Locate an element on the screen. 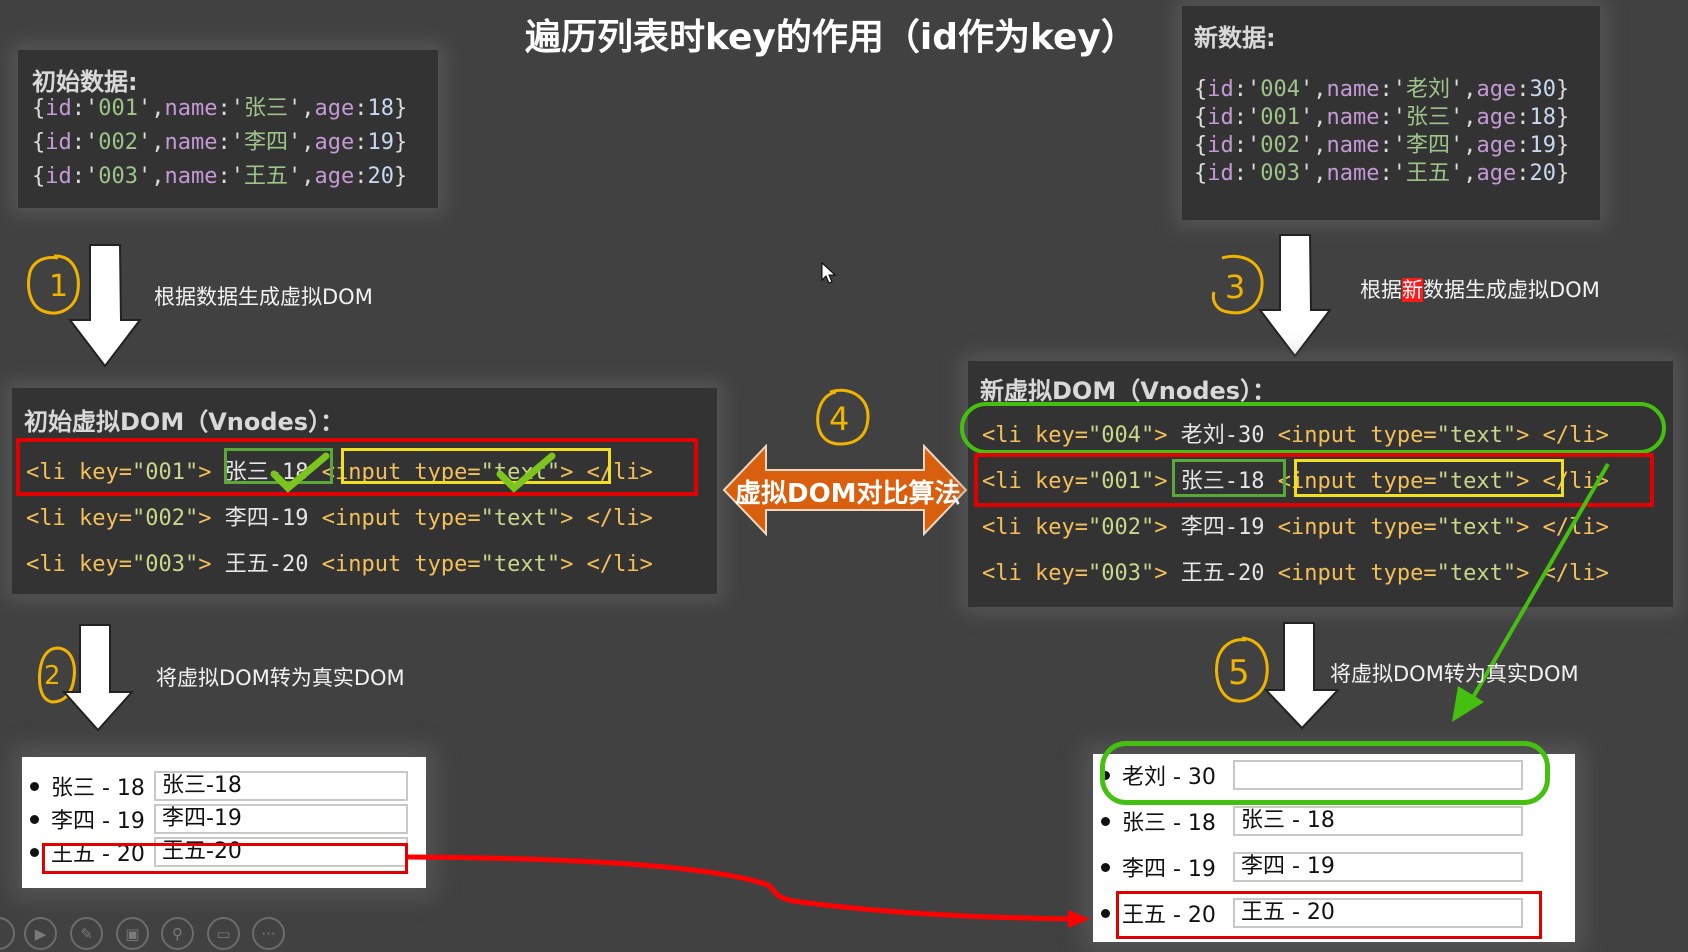 This screenshot has height=952, width=1688. data-value: 张三 is located at coordinates (265, 108).